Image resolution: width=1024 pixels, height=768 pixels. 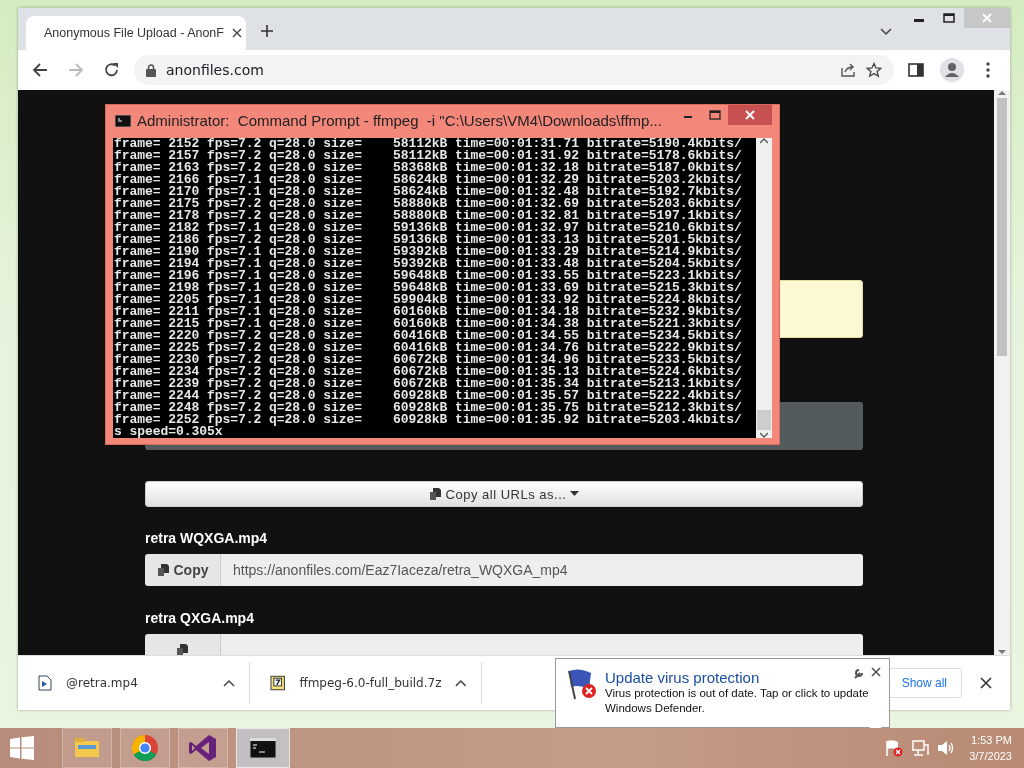 What do you see at coordinates (428, 288) in the screenshot?
I see `console-line: frame= 2198 fps=7.1 q=28.0 size= 59648kB time=00:01:33.69 bitrate=5215.3kbits/` at bounding box center [428, 288].